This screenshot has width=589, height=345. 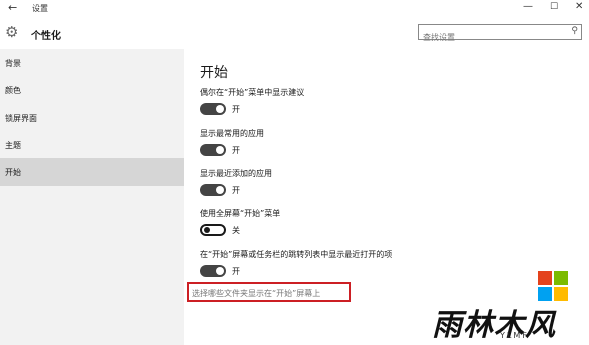 What do you see at coordinates (21, 118) in the screenshot?
I see `sidebar-item-label: 锁屏界面` at bounding box center [21, 118].